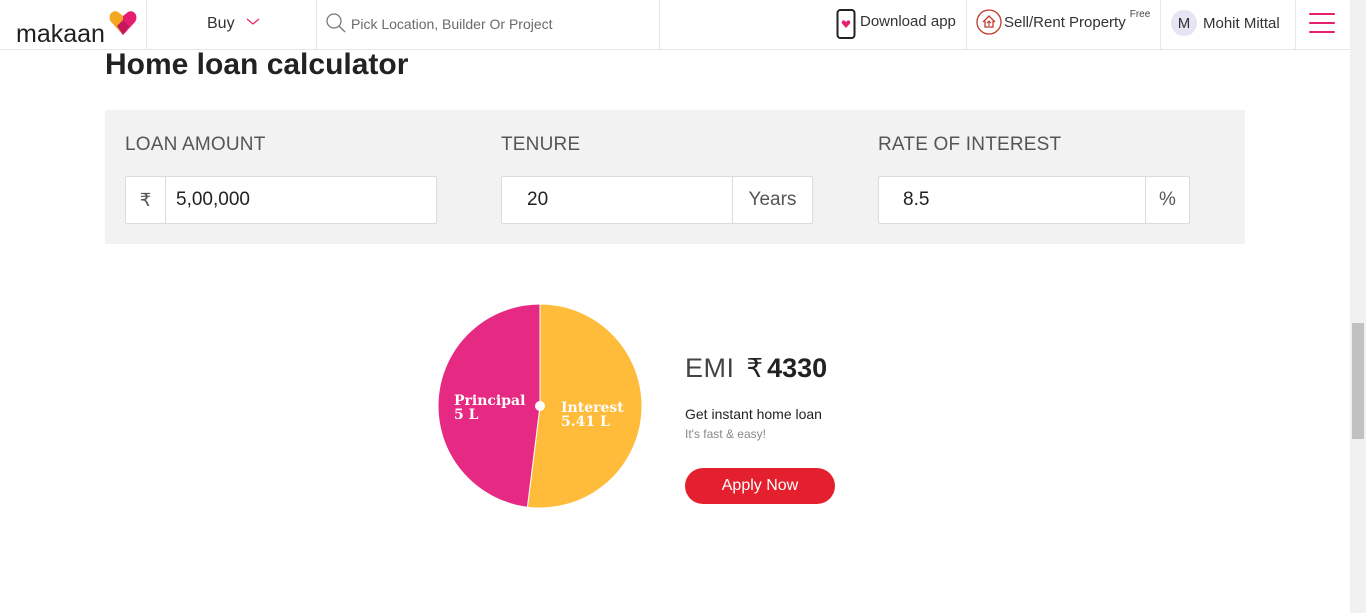 Image resolution: width=1366 pixels, height=613 pixels. I want to click on download-app-label: Download app, so click(908, 21).